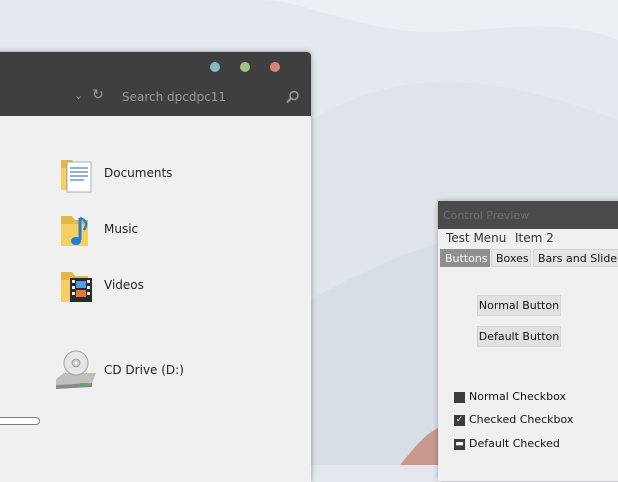 The height and width of the screenshot is (482, 618). Describe the element at coordinates (138, 173) in the screenshot. I see `folder-label-documents: Documents` at that location.